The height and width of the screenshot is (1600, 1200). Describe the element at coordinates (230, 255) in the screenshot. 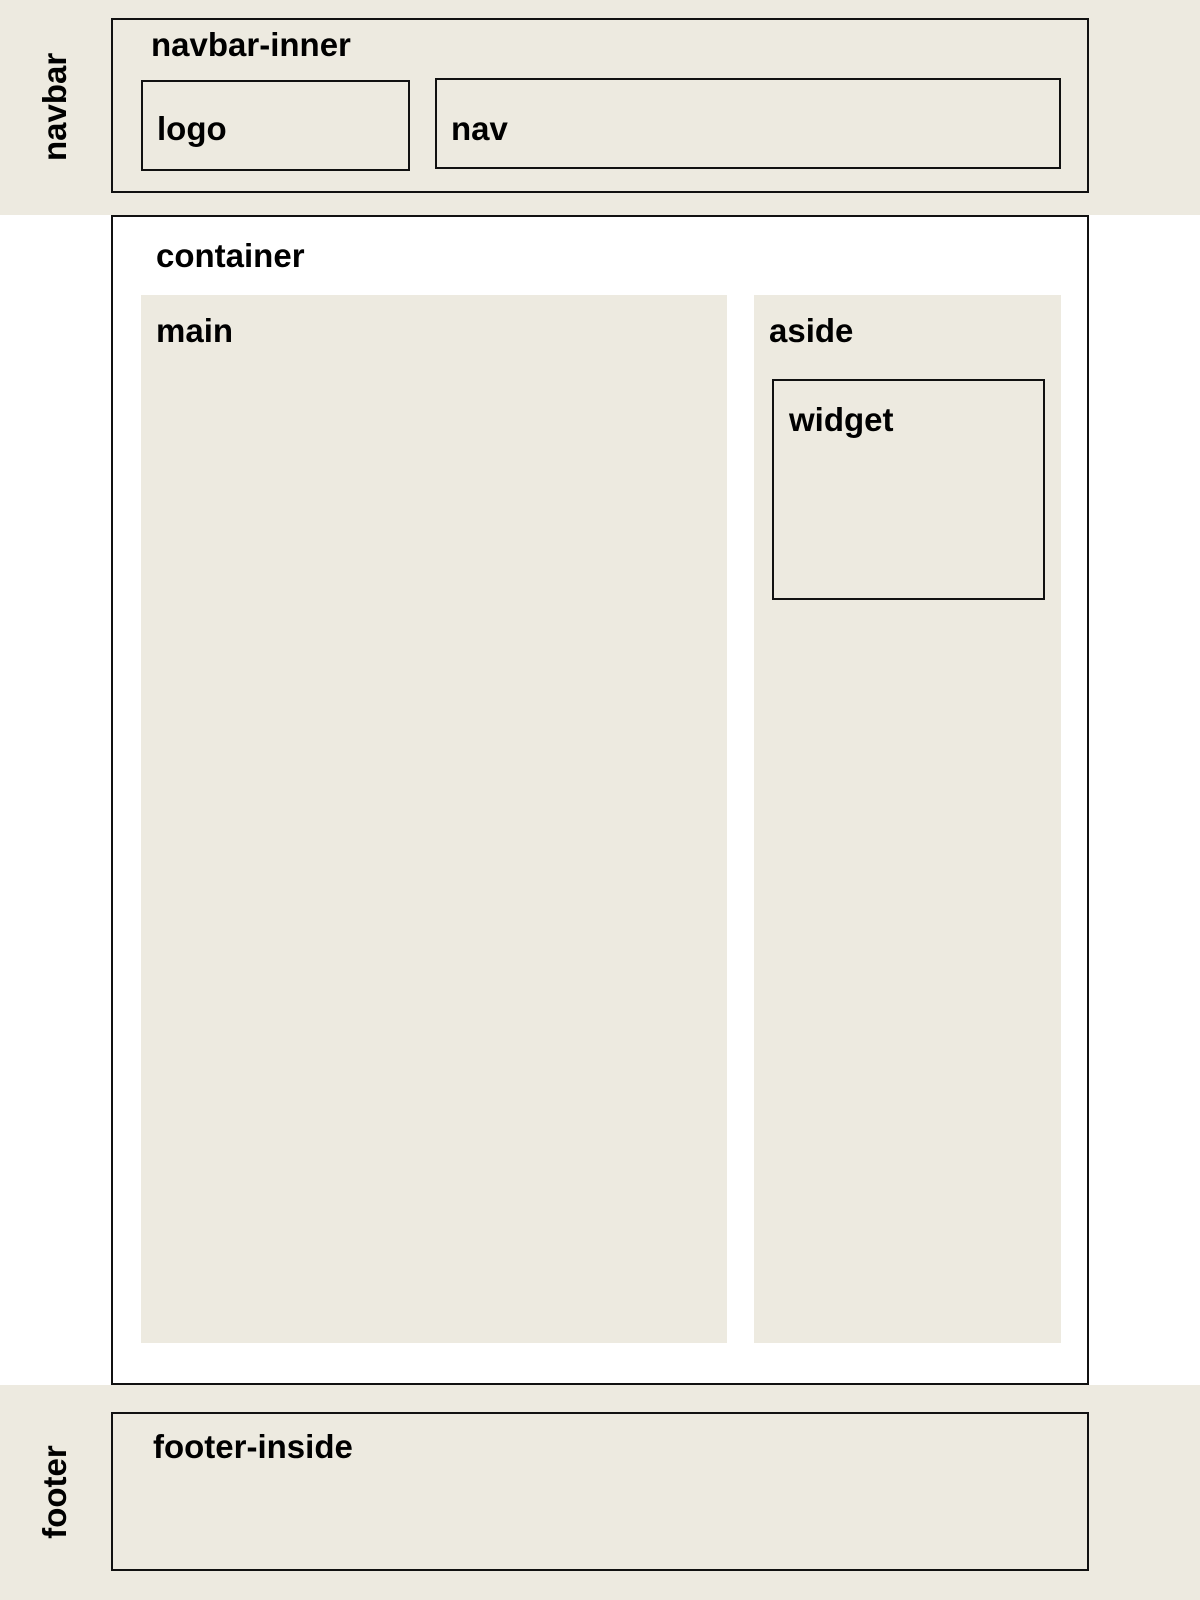

I see `container-label: container` at that location.